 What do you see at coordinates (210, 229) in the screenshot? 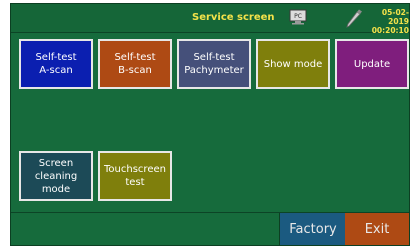
I see `bottom-bar: Factory Exit` at bounding box center [210, 229].